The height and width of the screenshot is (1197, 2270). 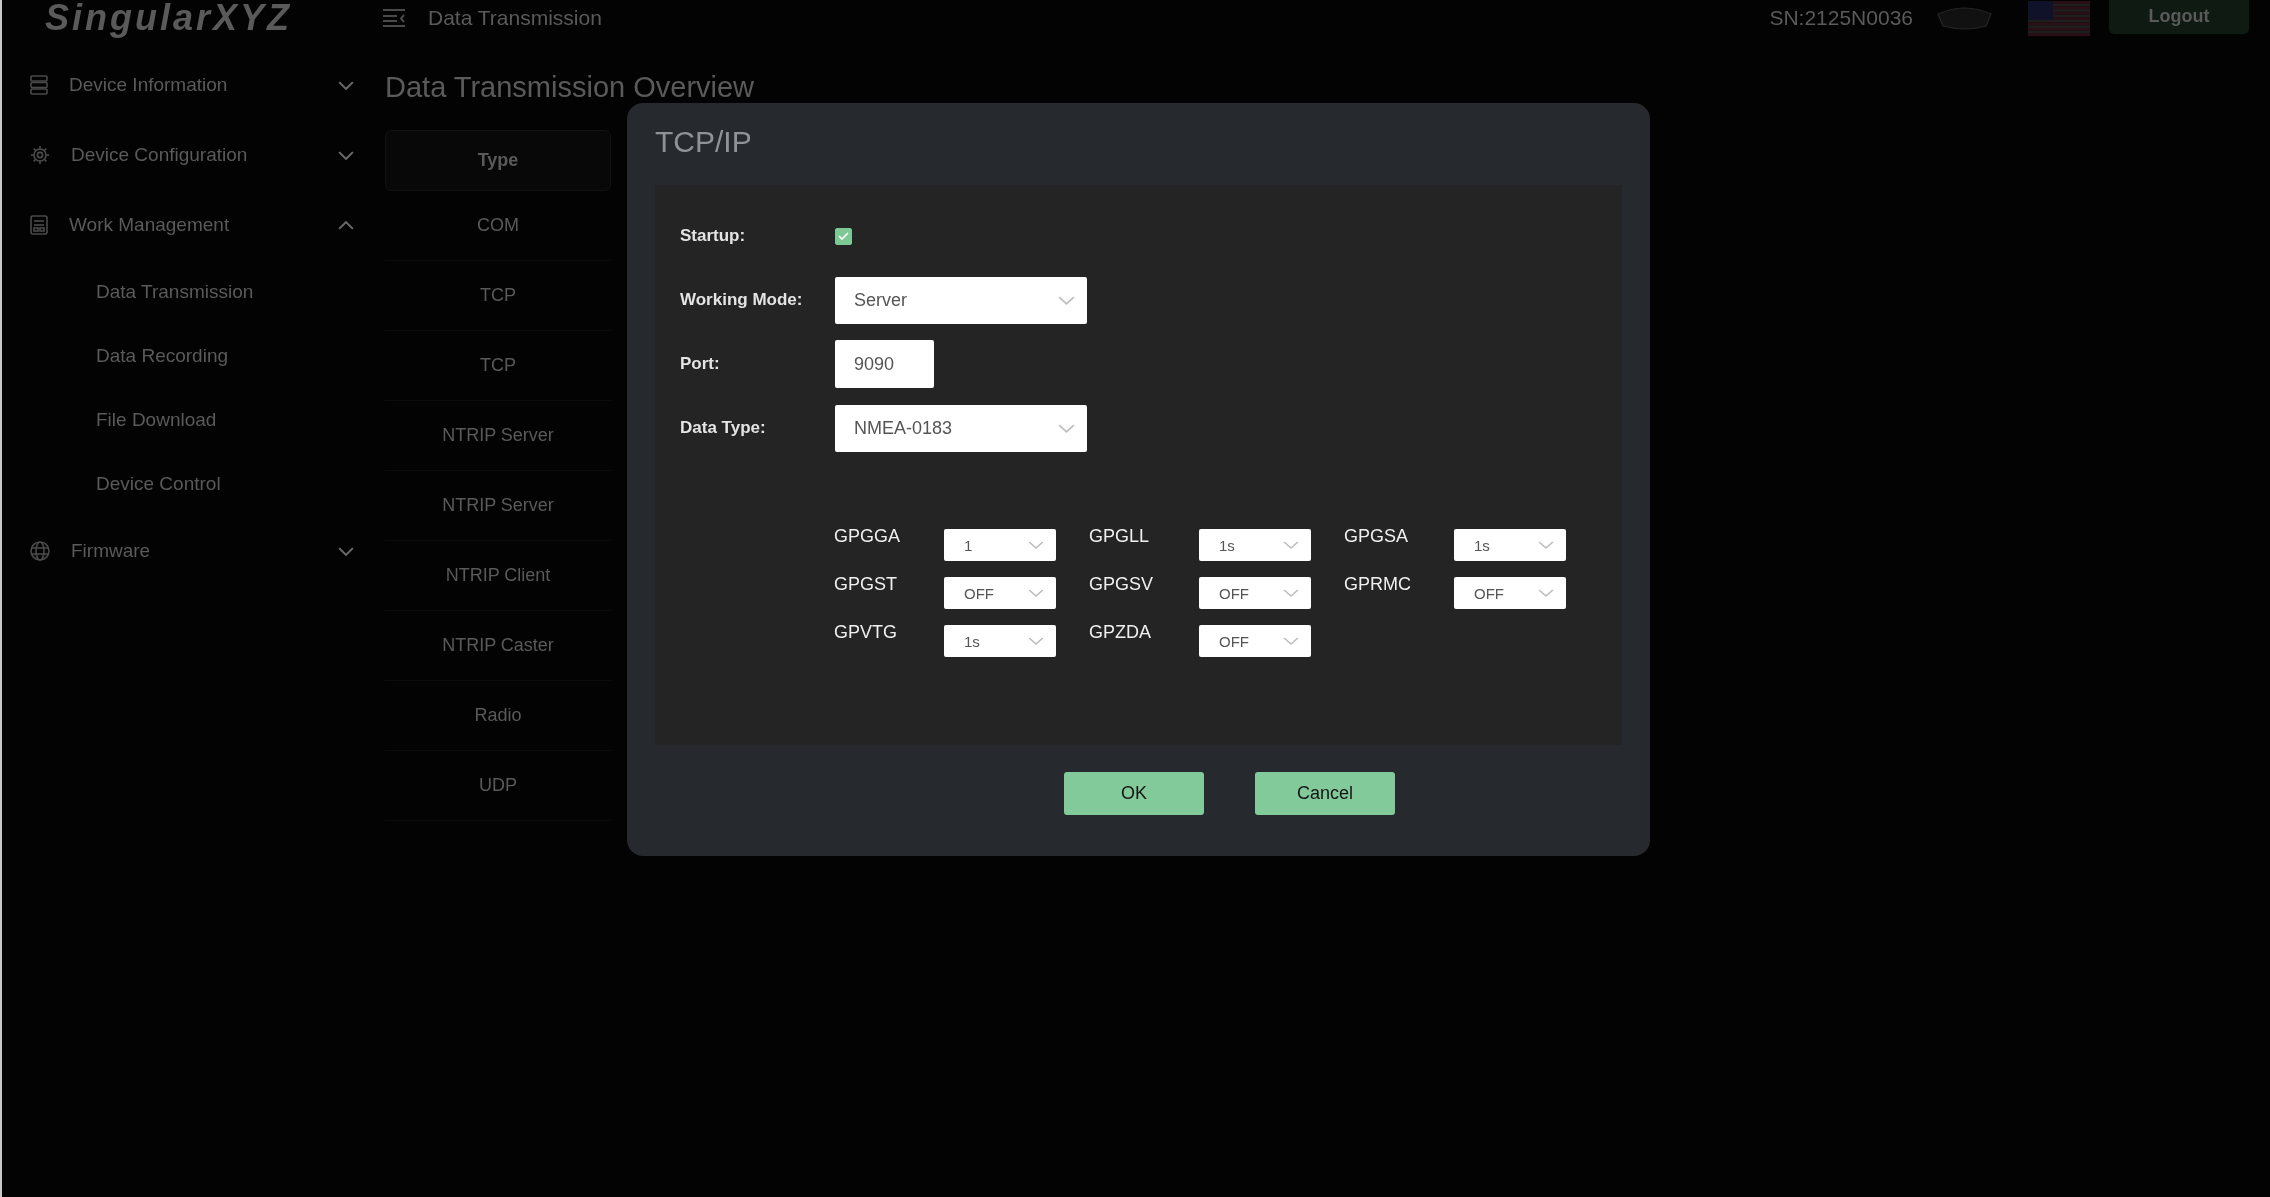 I want to click on menu-button, so click(x=394, y=18).